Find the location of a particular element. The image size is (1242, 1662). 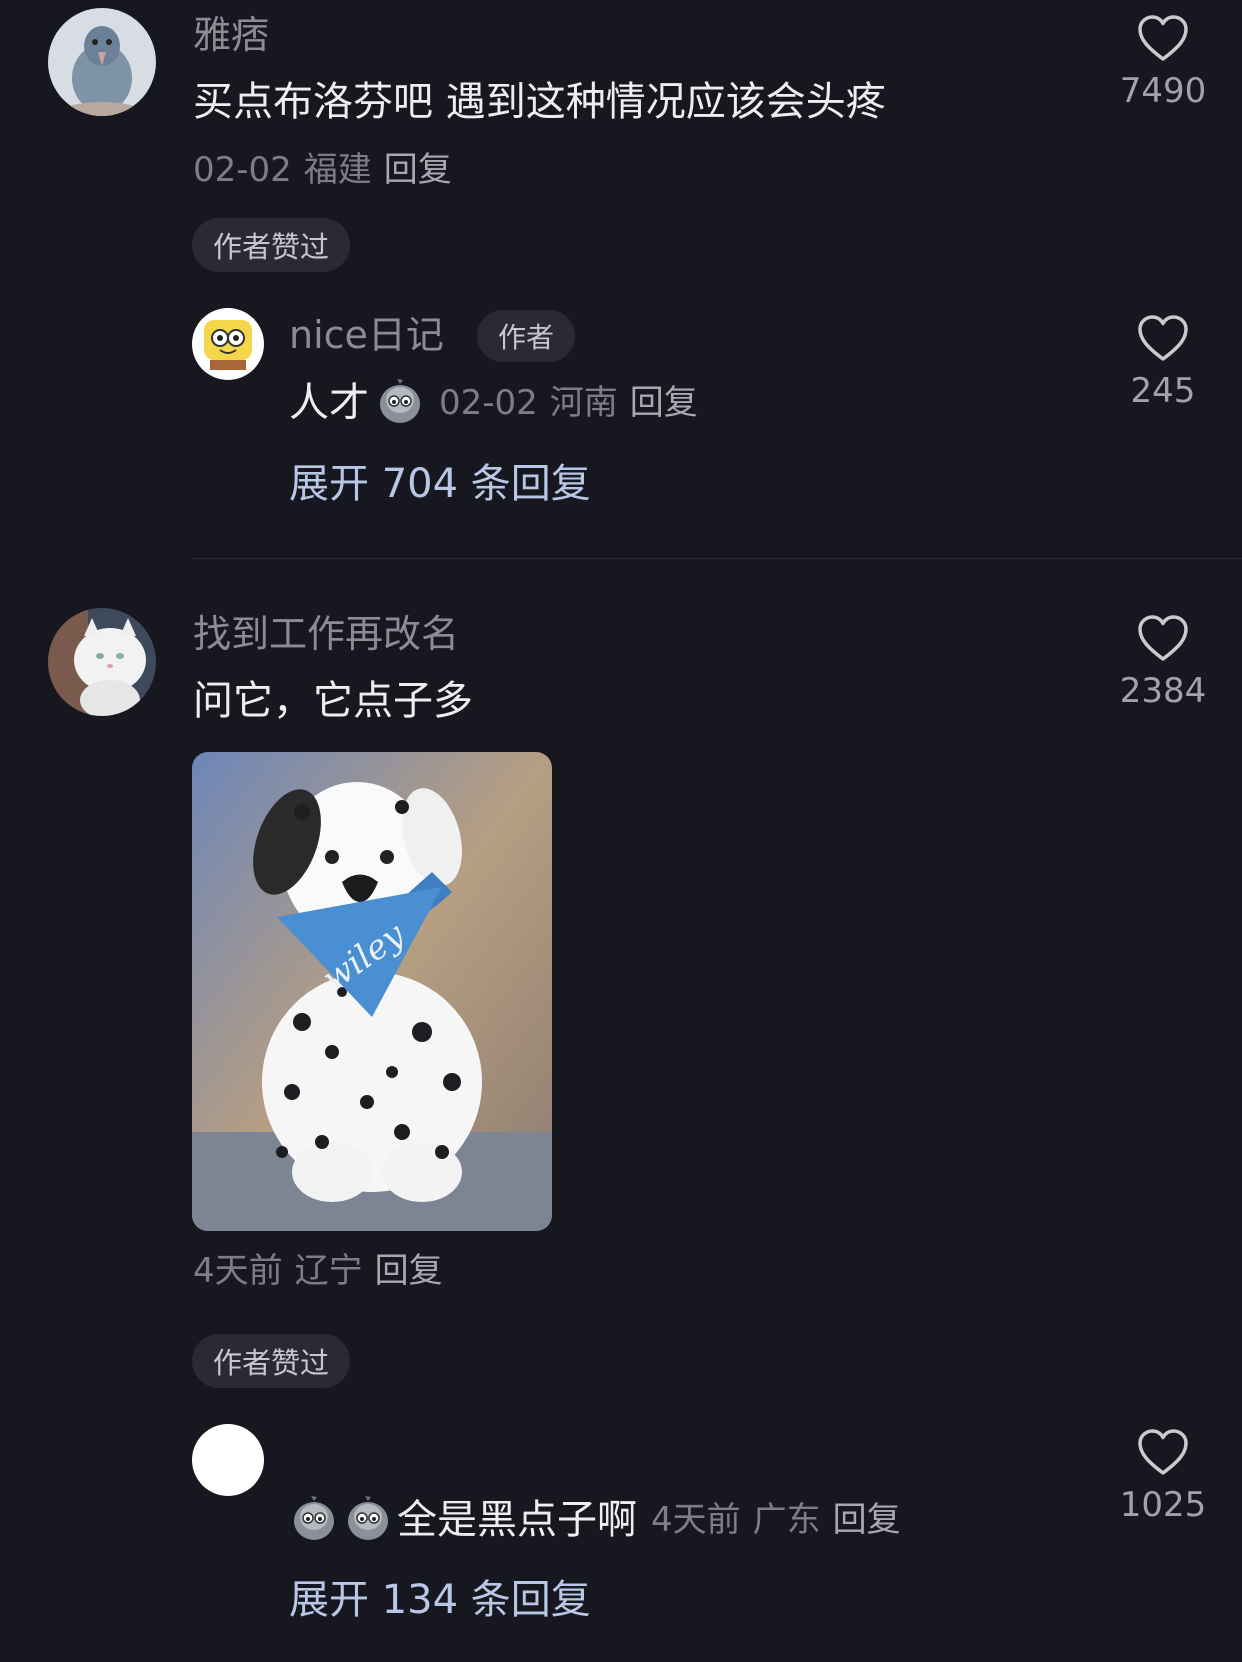

sub-reply-content: 全是黑点子啊 is located at coordinates (517, 1520).